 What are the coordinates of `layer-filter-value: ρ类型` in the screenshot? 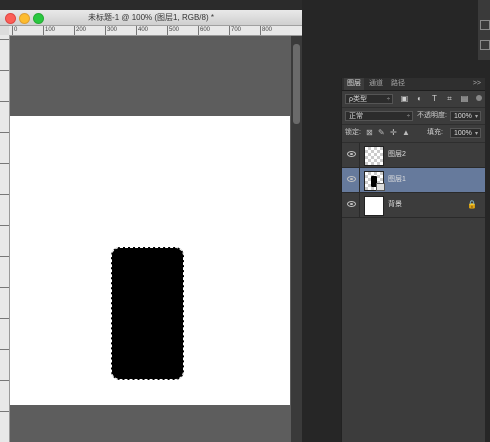 It's located at (358, 99).